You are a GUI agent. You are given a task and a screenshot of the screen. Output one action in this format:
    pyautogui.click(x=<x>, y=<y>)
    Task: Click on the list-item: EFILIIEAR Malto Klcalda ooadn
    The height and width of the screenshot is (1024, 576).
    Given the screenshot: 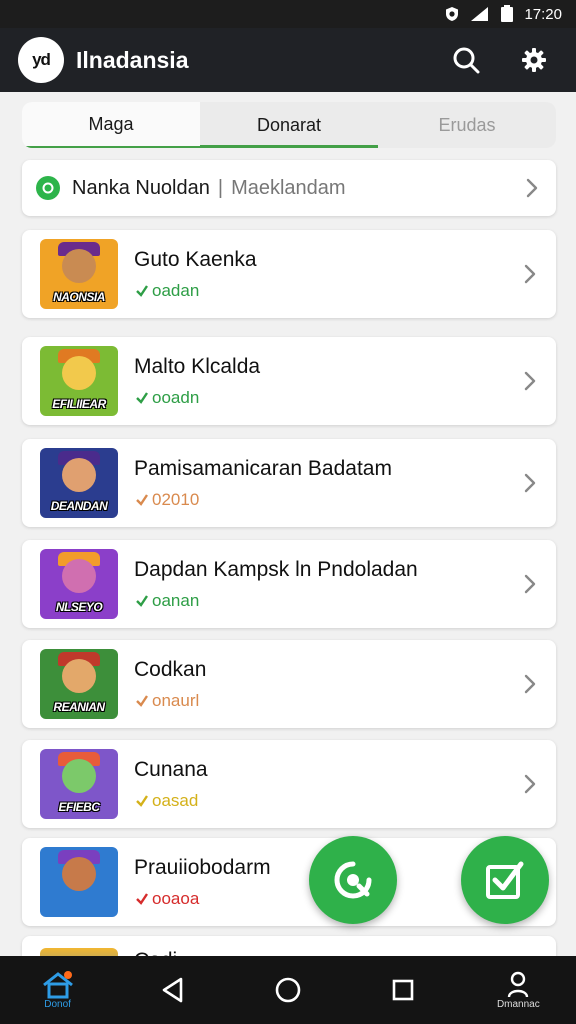 What is the action you would take?
    pyautogui.click(x=289, y=381)
    